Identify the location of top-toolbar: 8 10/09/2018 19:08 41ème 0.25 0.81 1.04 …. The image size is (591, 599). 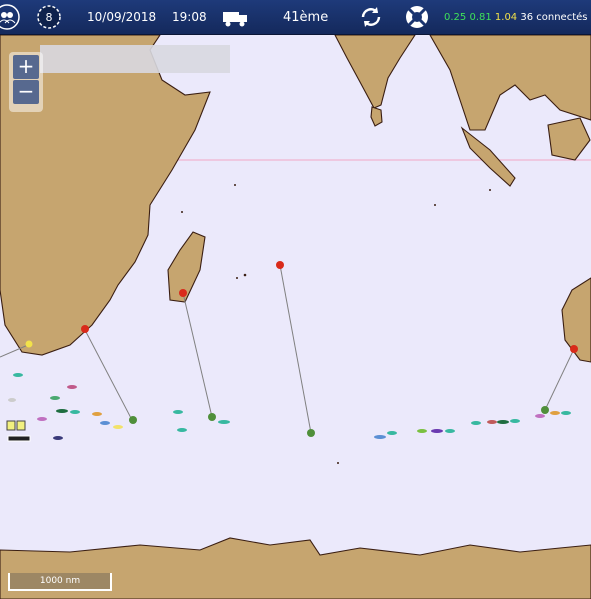
(295, 17).